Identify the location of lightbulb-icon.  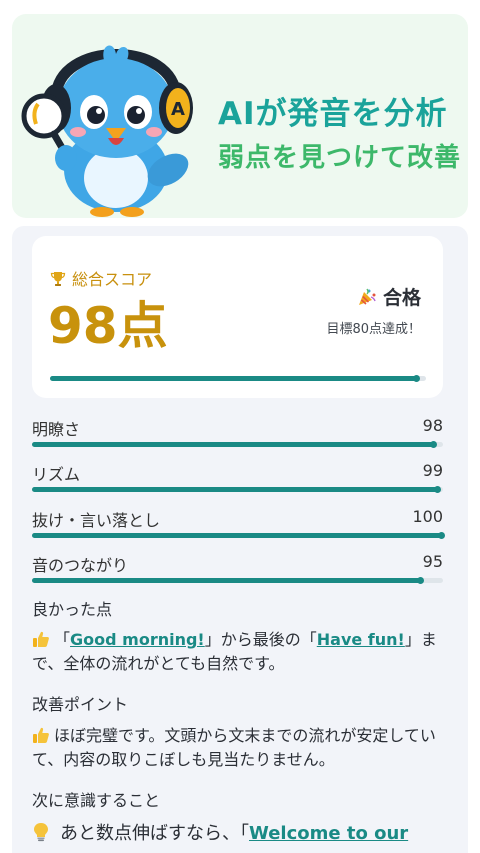
(46, 834).